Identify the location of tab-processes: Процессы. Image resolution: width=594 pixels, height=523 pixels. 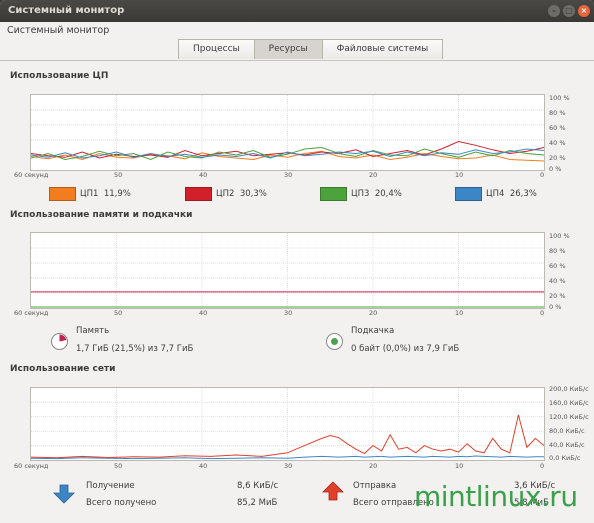
(216, 49).